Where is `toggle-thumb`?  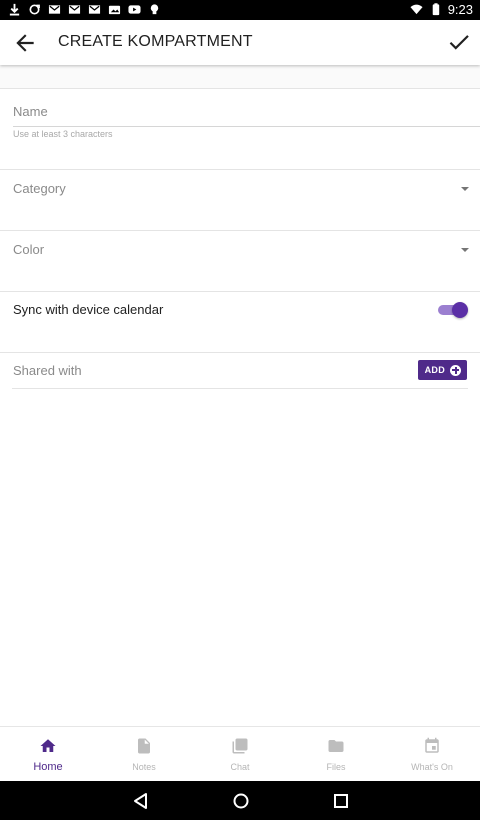 toggle-thumb is located at coordinates (460, 310).